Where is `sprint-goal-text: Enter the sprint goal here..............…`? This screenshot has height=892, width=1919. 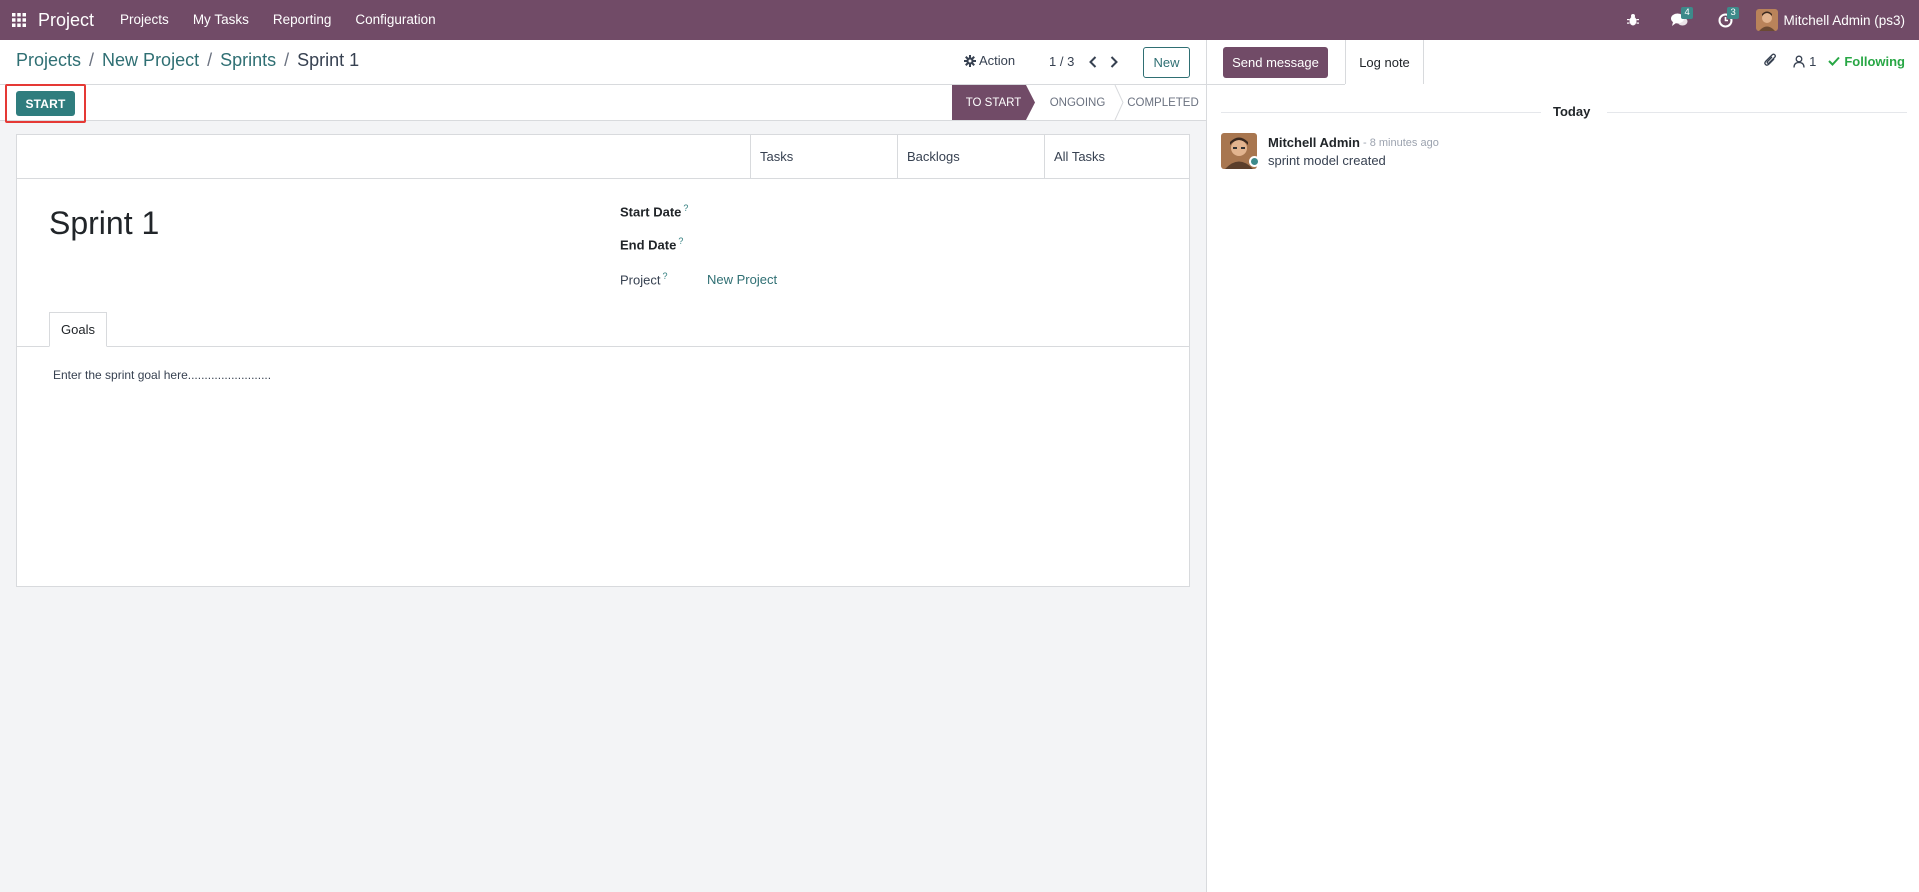
sprint-goal-text: Enter the sprint goal here..............… is located at coordinates (162, 375).